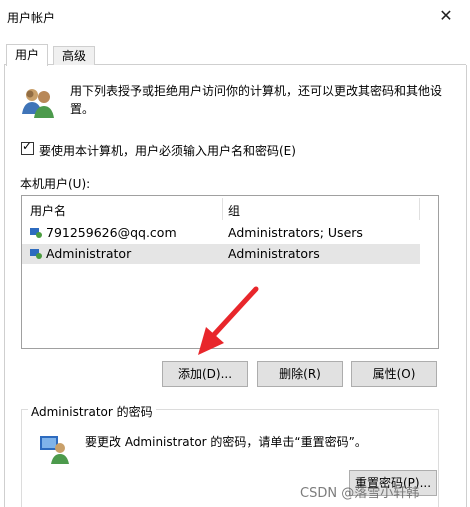 This screenshot has width=470, height=507. I want to click on column-header-group: 组, so click(234, 210).